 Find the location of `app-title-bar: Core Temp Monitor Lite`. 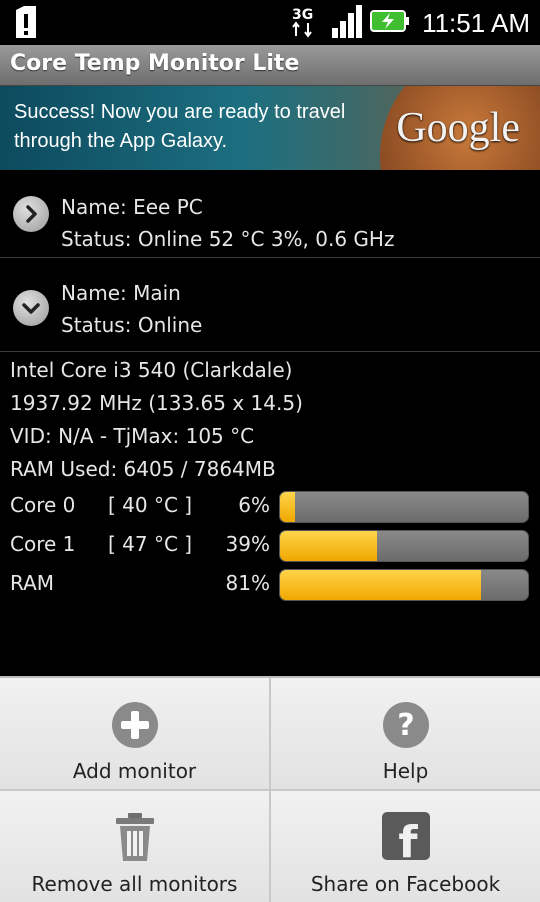

app-title-bar: Core Temp Monitor Lite is located at coordinates (270, 65).